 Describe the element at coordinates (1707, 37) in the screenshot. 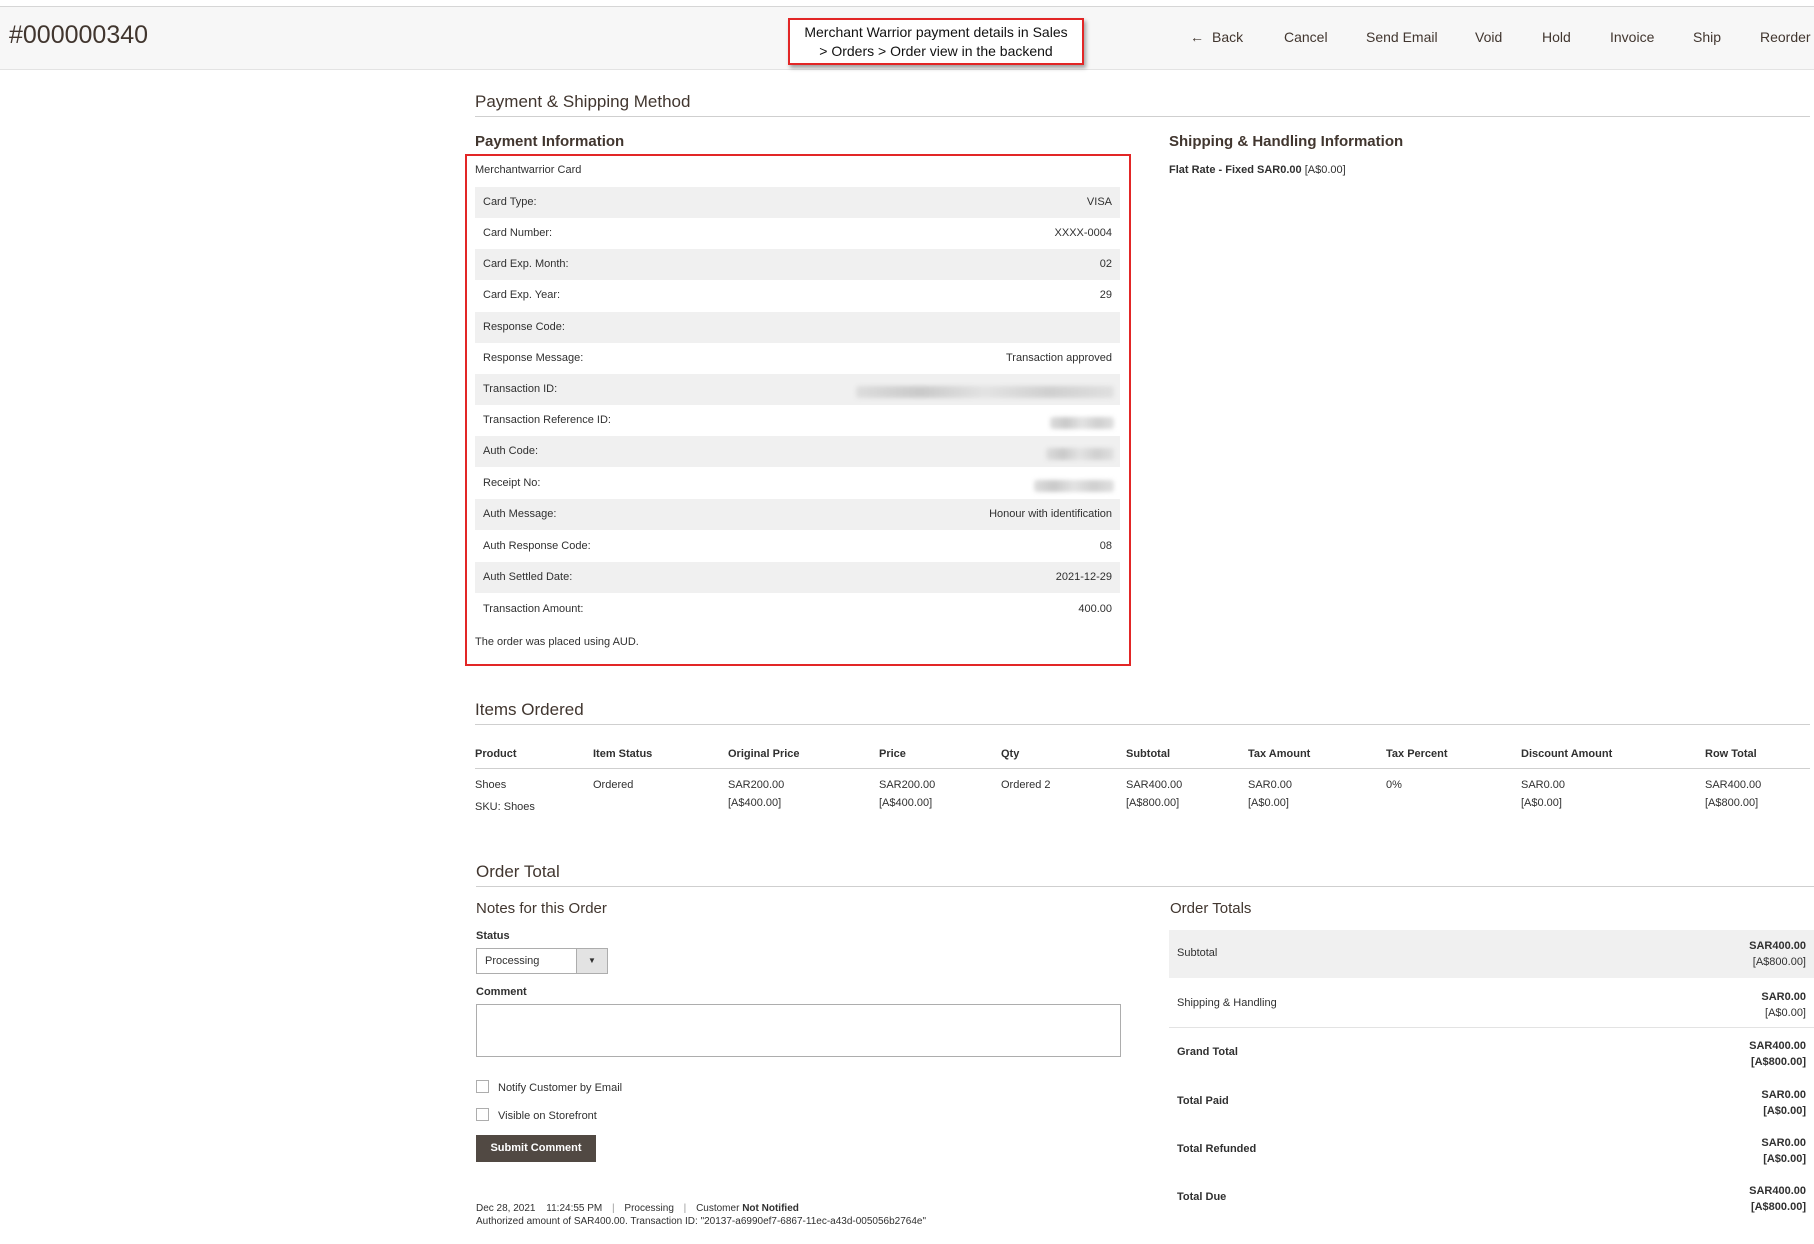

I see `ship-button: Ship` at that location.